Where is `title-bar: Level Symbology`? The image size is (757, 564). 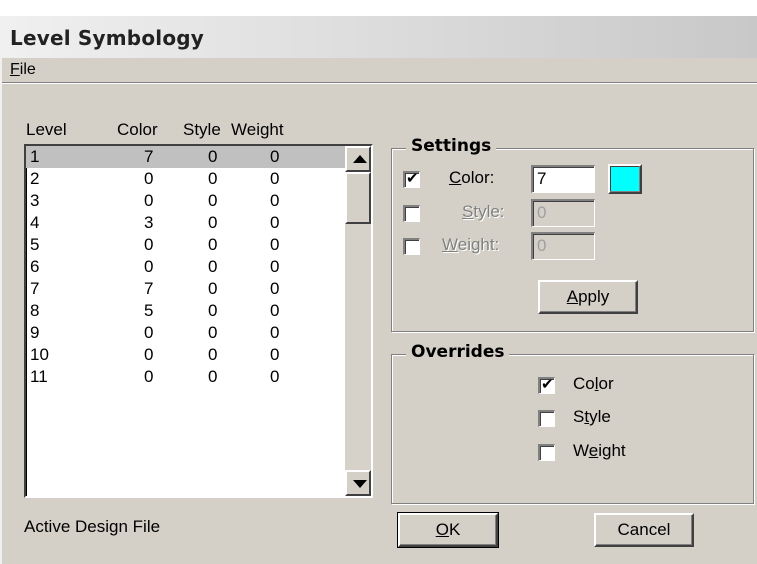
title-bar: Level Symbology is located at coordinates (379, 37).